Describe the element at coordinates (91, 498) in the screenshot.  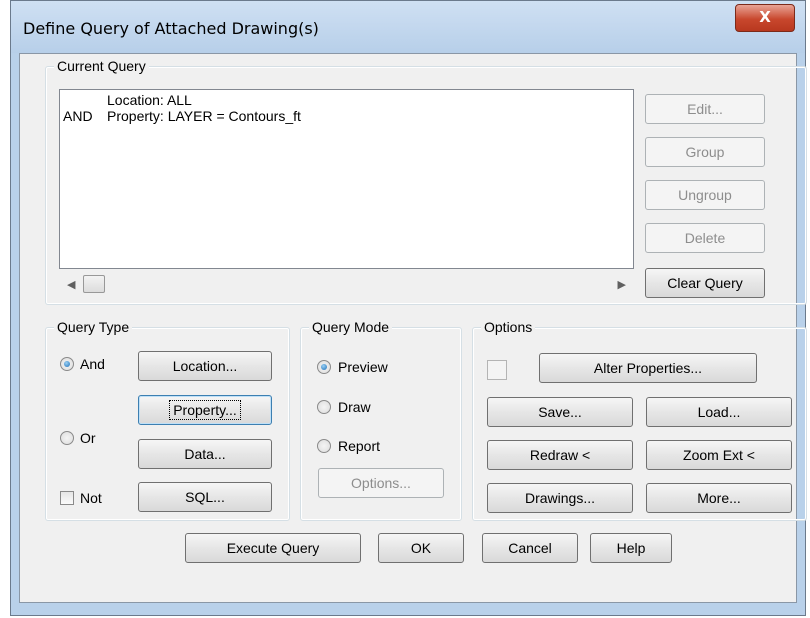
I see `not-checkbox-label: Not` at that location.